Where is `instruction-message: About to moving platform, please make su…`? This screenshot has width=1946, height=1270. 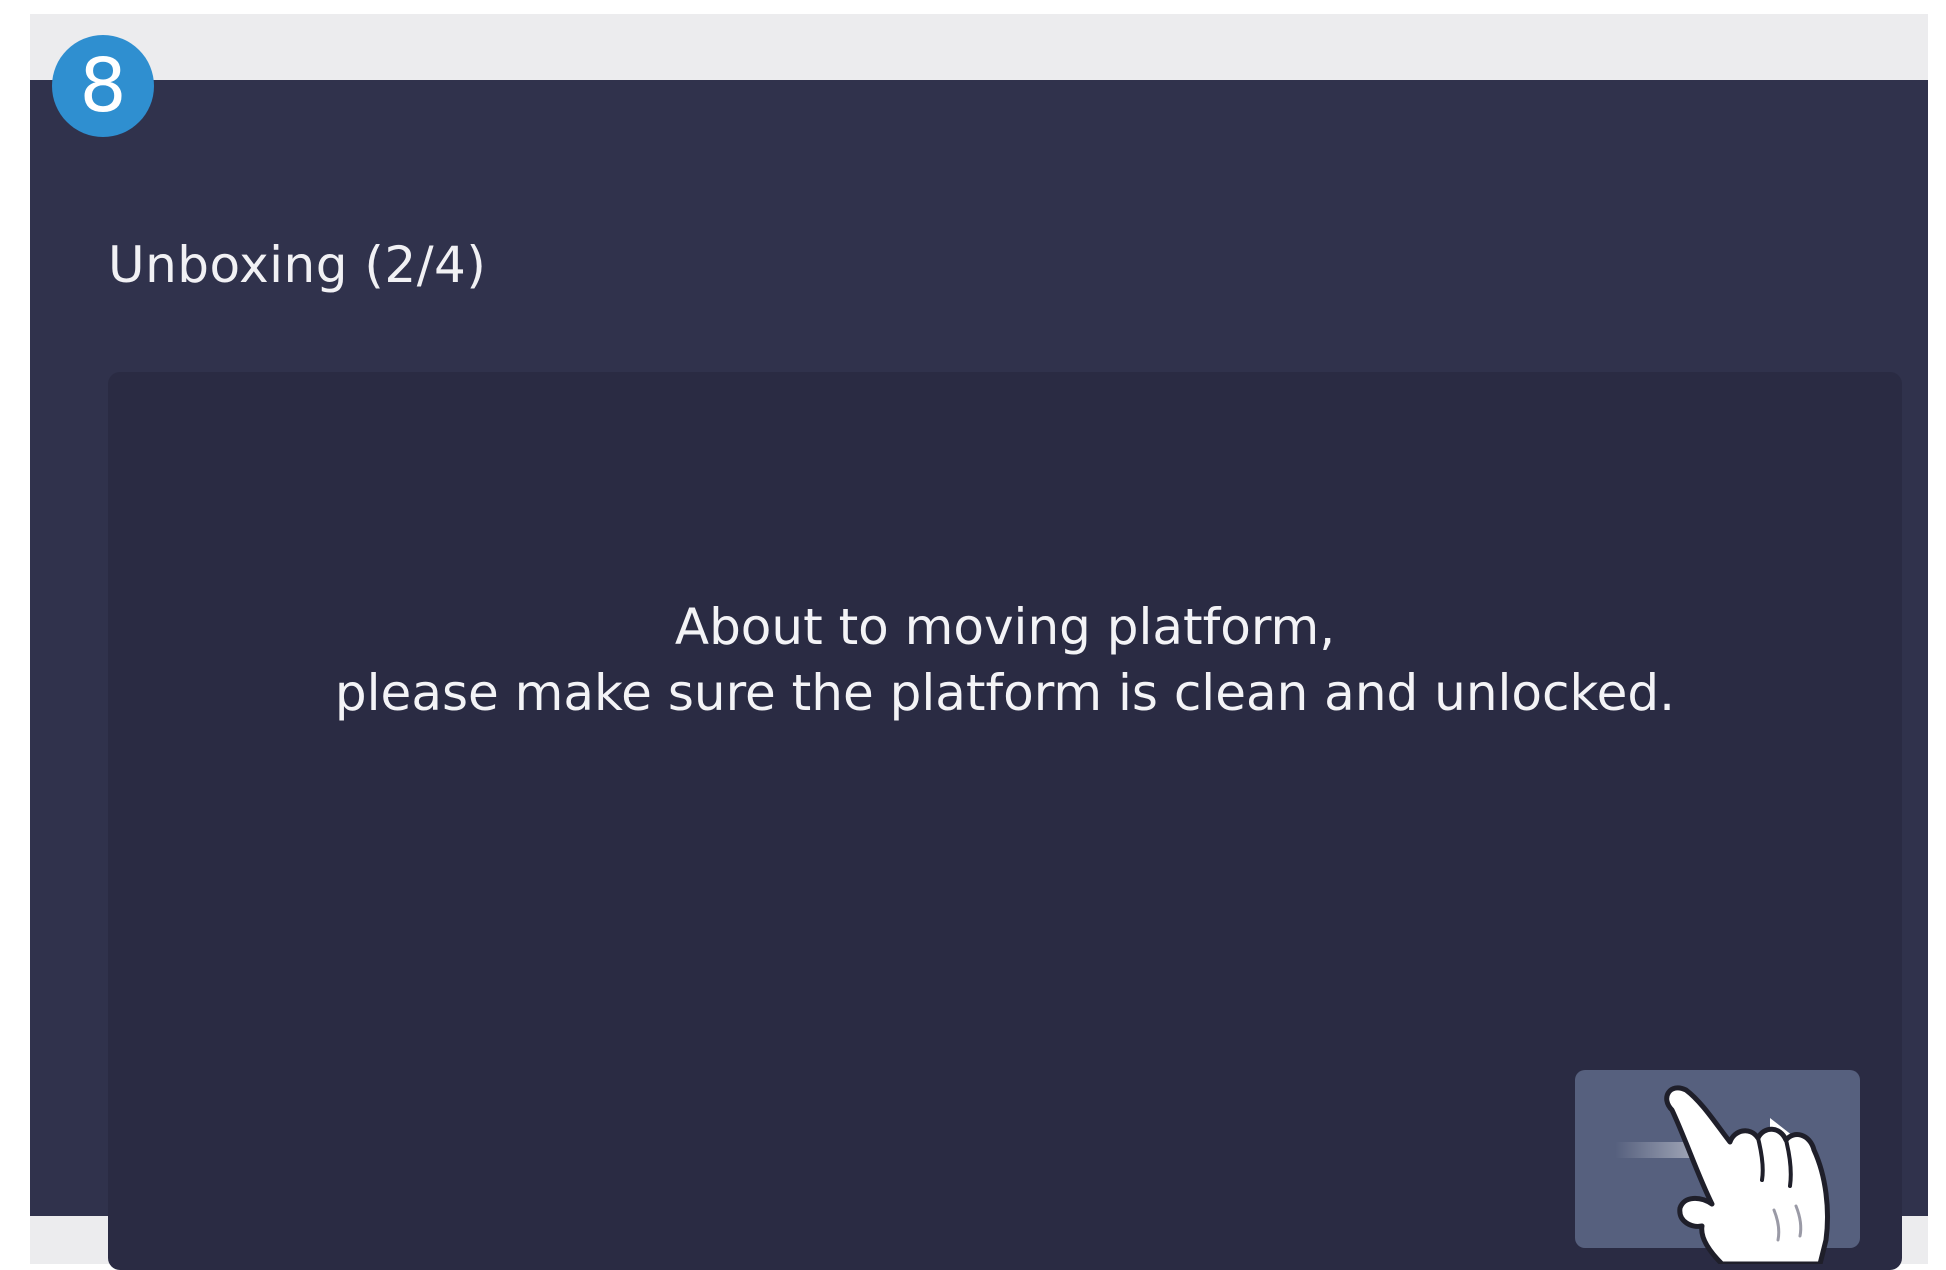
instruction-message: About to moving platform, please make su… is located at coordinates (1005, 660).